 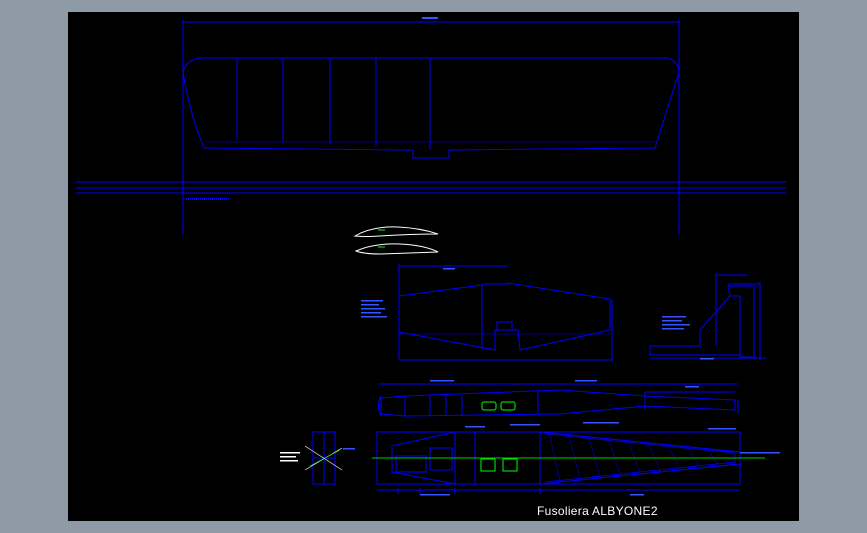 What do you see at coordinates (431, 108) in the screenshot?
I see `wing-outline` at bounding box center [431, 108].